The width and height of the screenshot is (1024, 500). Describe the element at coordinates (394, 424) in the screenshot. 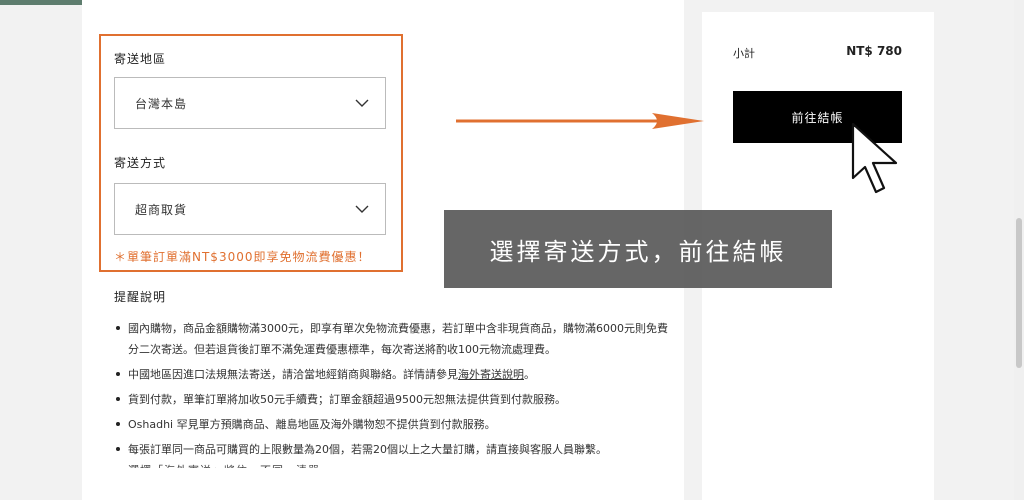

I see `list-item: Oshadhi 罕見單方預購商品、離島地區及海外購物恕不提供貨到付款服務。` at that location.